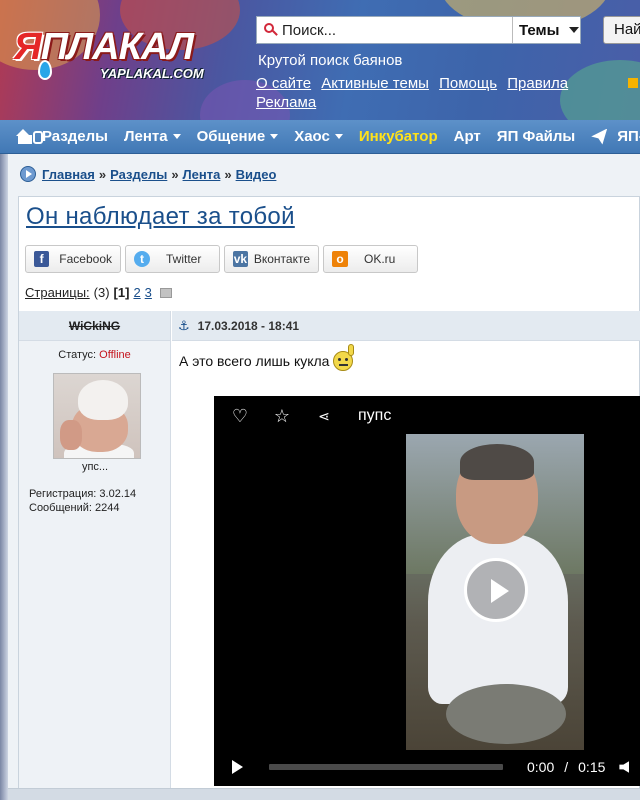 This screenshot has width=640, height=800. Describe the element at coordinates (142, 259) in the screenshot. I see `twitter-icon: t` at that location.